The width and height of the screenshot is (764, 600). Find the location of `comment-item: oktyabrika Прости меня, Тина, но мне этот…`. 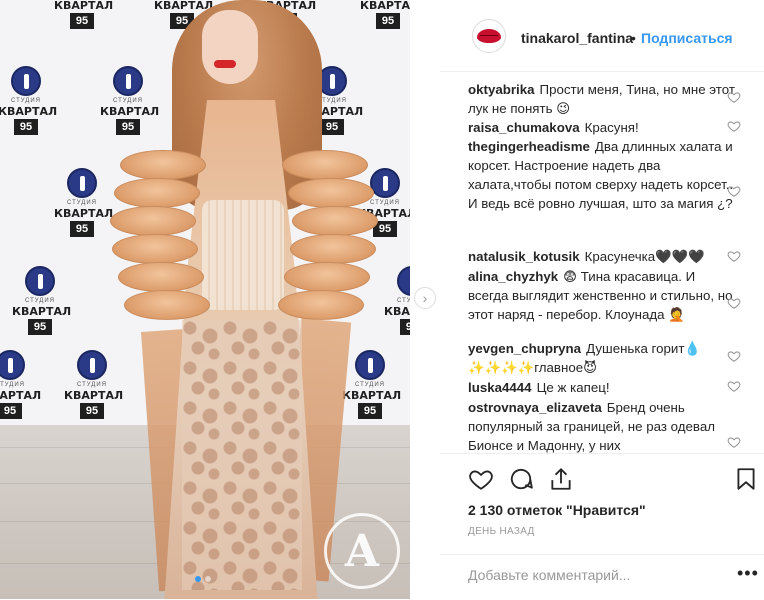

comment-item: oktyabrika Прости меня, Тина, но мне этот… is located at coordinates (603, 99).